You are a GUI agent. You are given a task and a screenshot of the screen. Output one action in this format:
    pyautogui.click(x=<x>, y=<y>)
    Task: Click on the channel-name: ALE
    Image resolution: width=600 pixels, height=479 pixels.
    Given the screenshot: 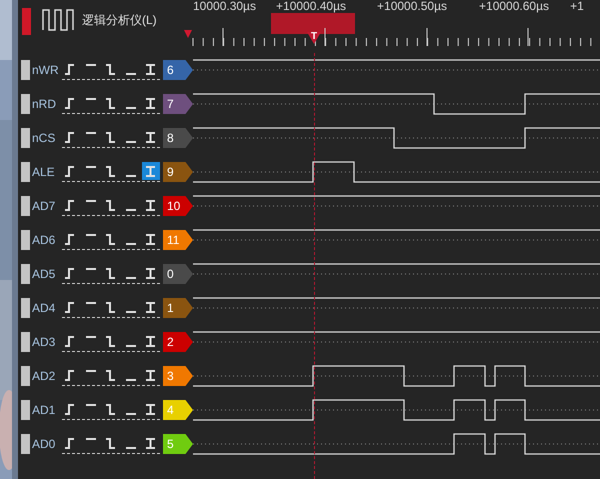 What is the action you would take?
    pyautogui.click(x=44, y=172)
    